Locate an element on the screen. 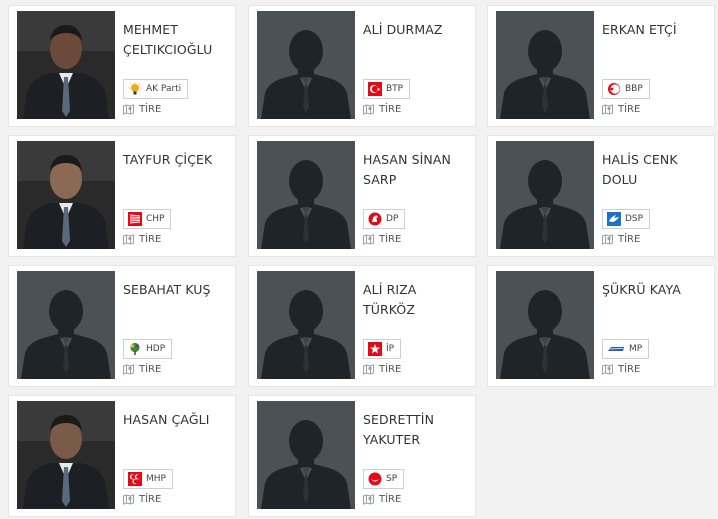 The width and height of the screenshot is (718, 519). candidate-name: ALİ RIZA TÜRKÖZ is located at coordinates (390, 299).